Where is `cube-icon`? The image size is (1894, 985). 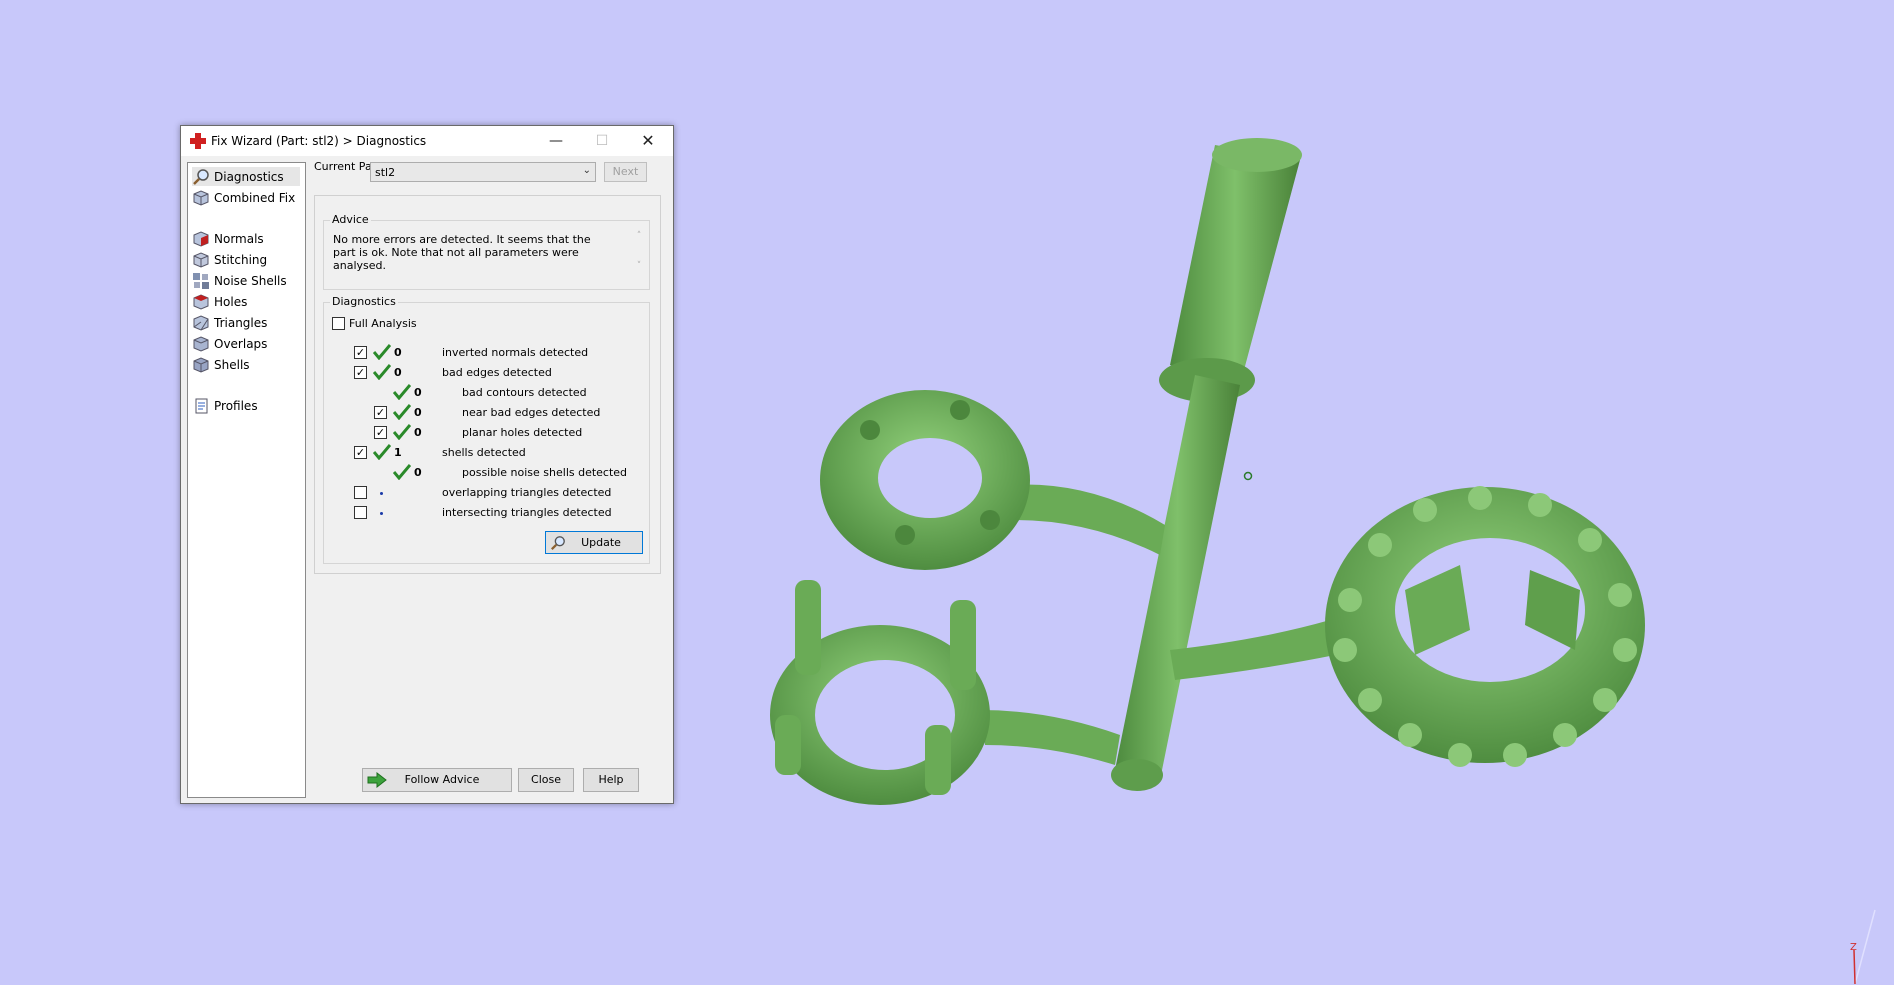 cube-icon is located at coordinates (201, 197).